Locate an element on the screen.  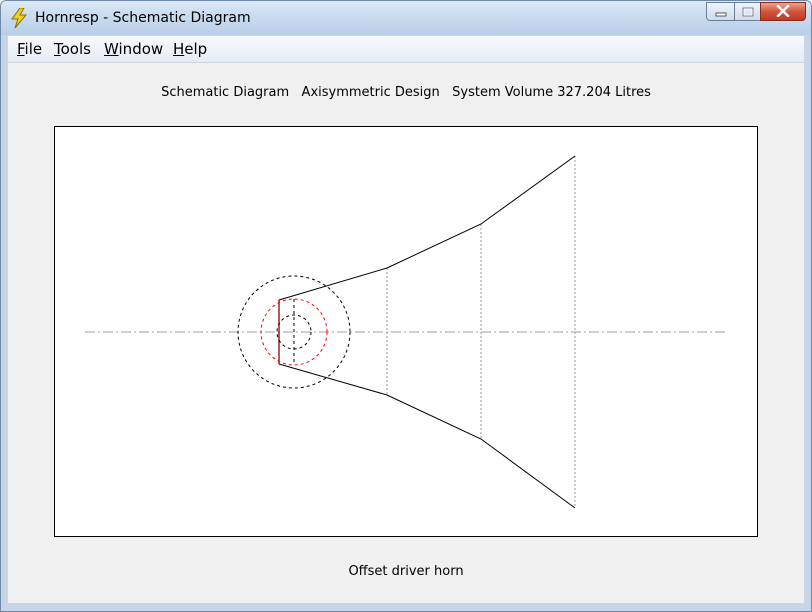
maximize-button is located at coordinates (747, 11).